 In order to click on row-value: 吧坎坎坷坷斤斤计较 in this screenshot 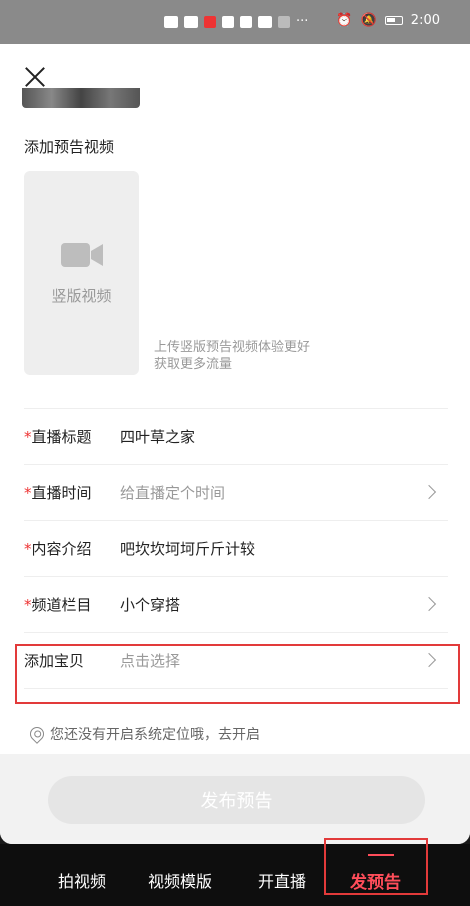, I will do `click(187, 548)`.